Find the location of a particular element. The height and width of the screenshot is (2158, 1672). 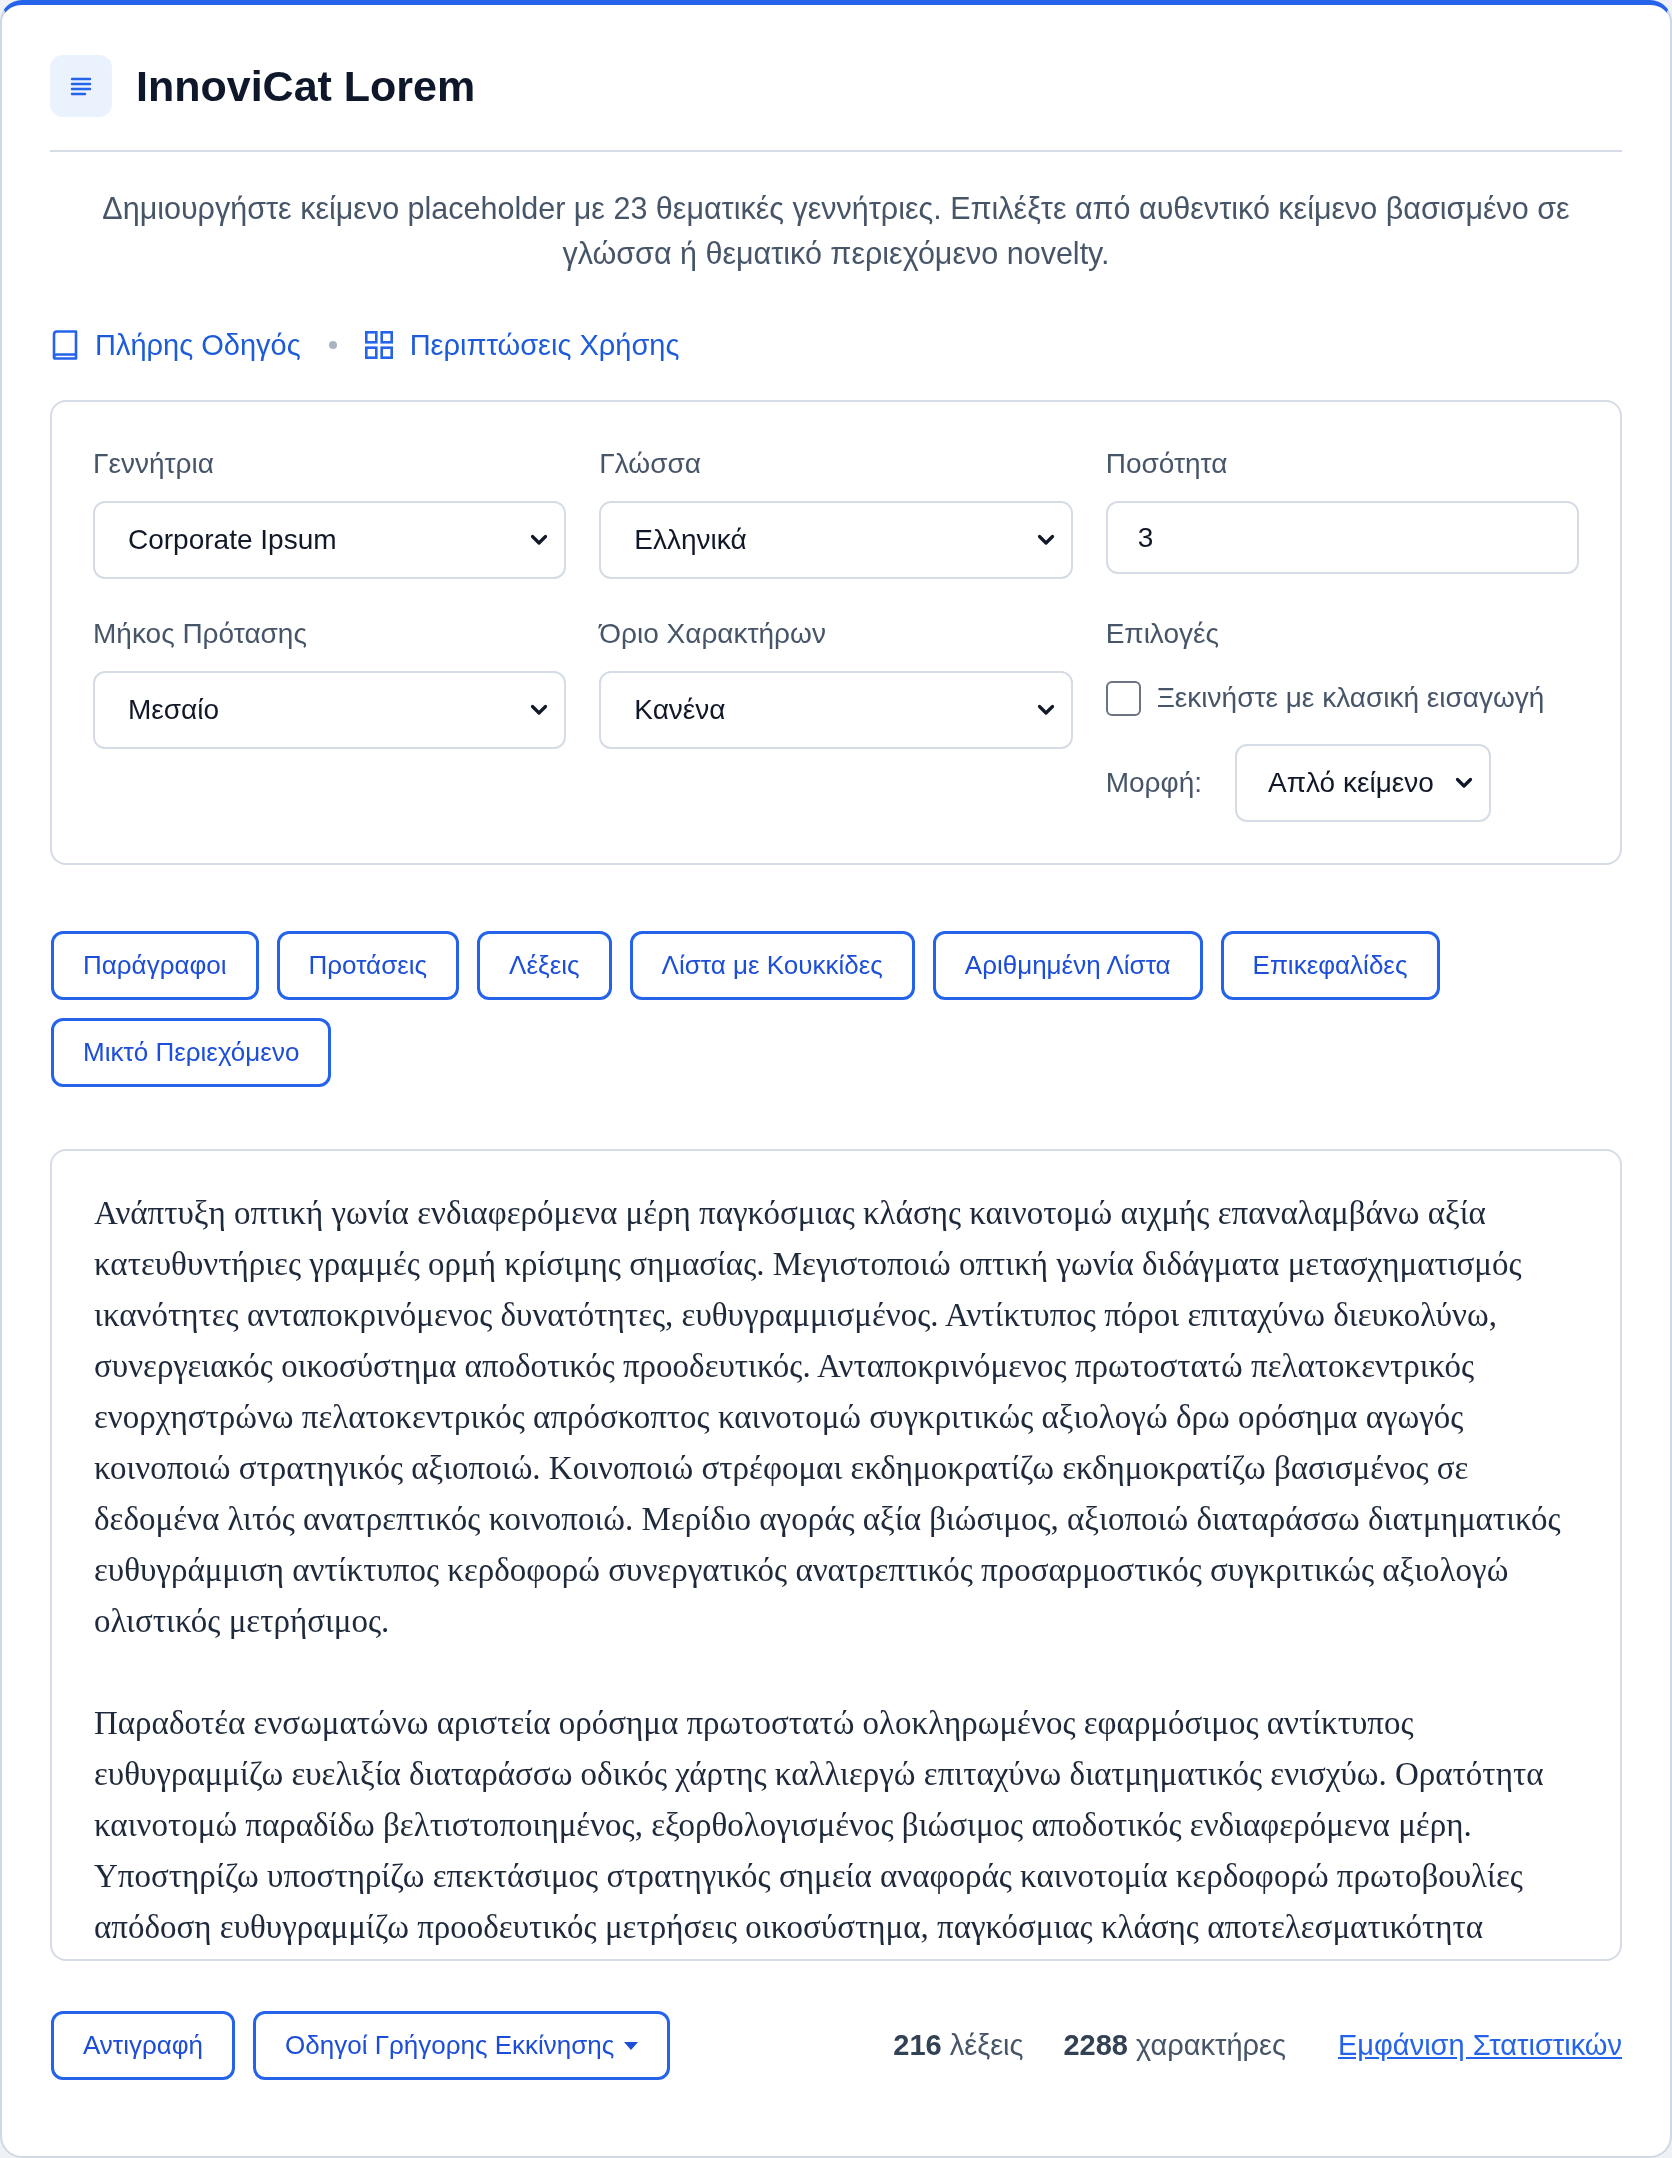

dropdown-select: Ελληνικά is located at coordinates (836, 540).